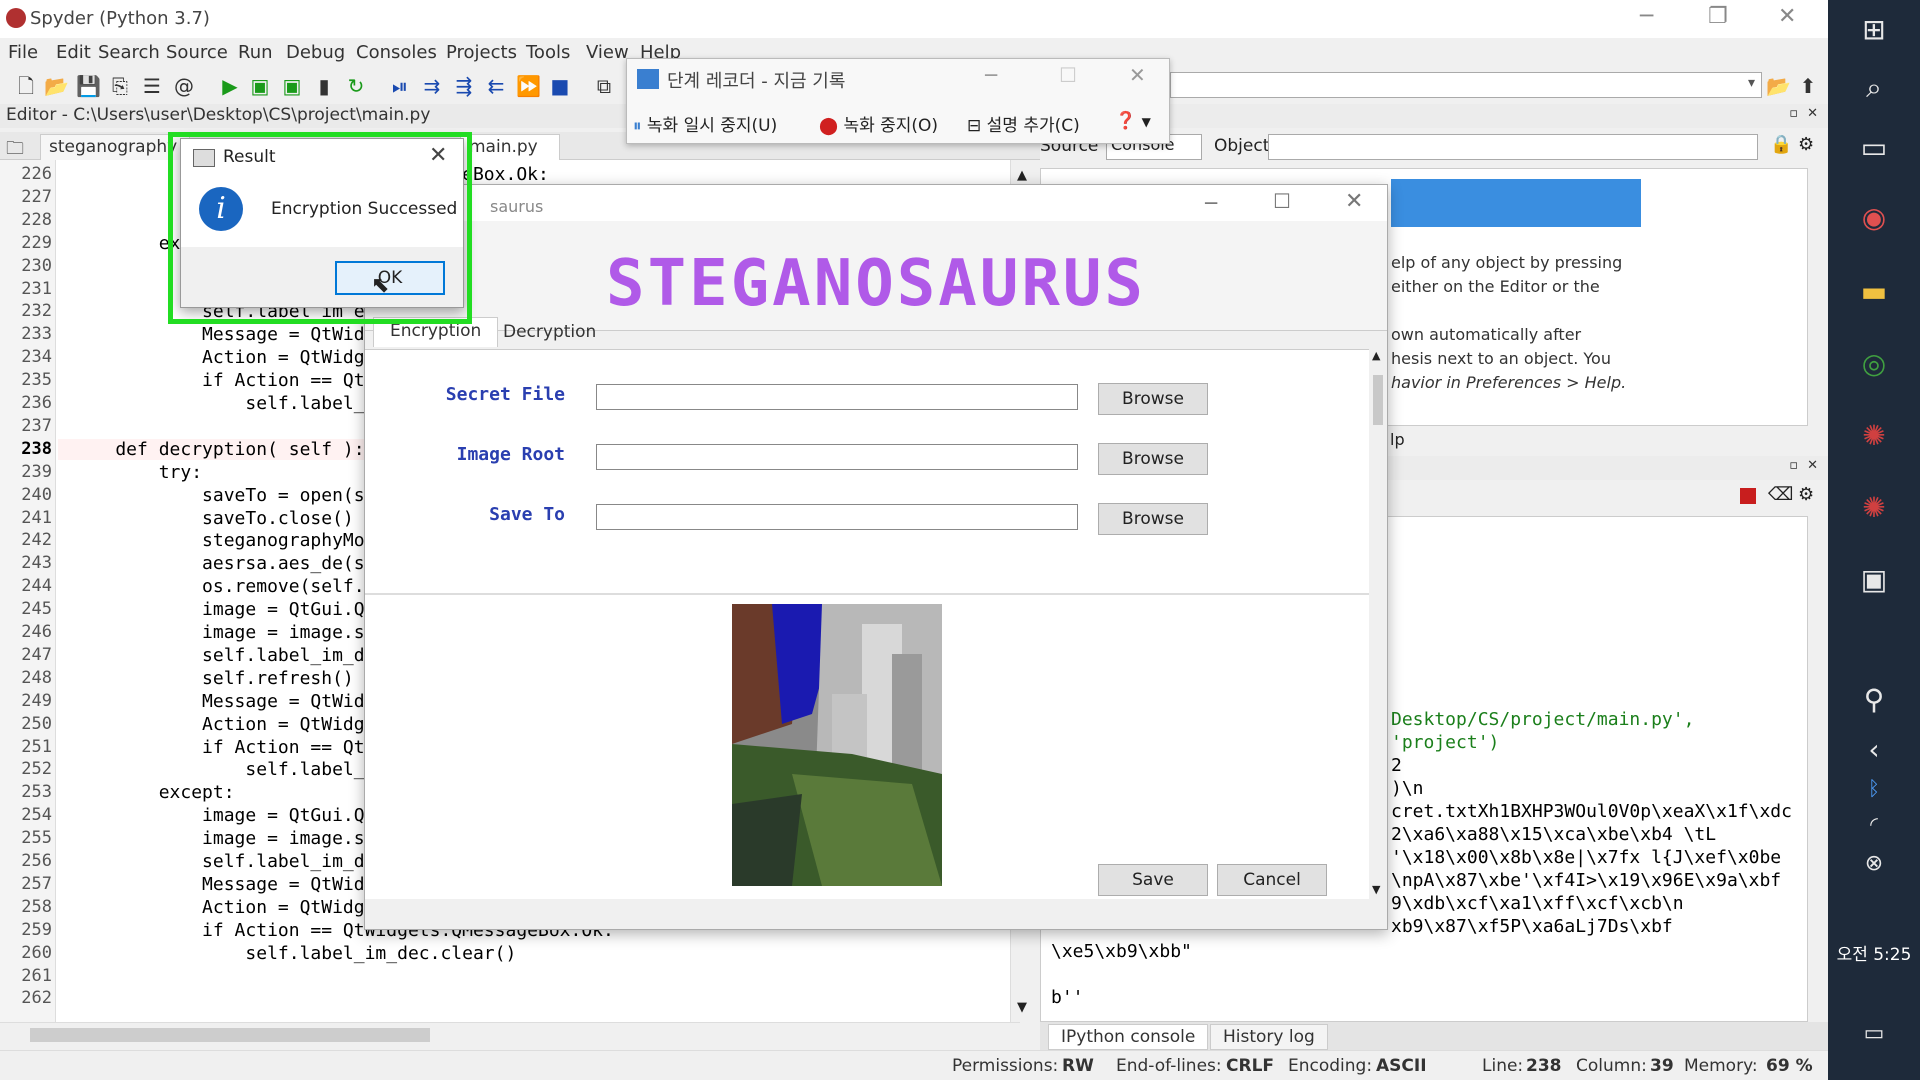 This screenshot has width=1920, height=1080. Describe the element at coordinates (1153, 459) in the screenshot. I see `browse-image-button: Browse` at that location.